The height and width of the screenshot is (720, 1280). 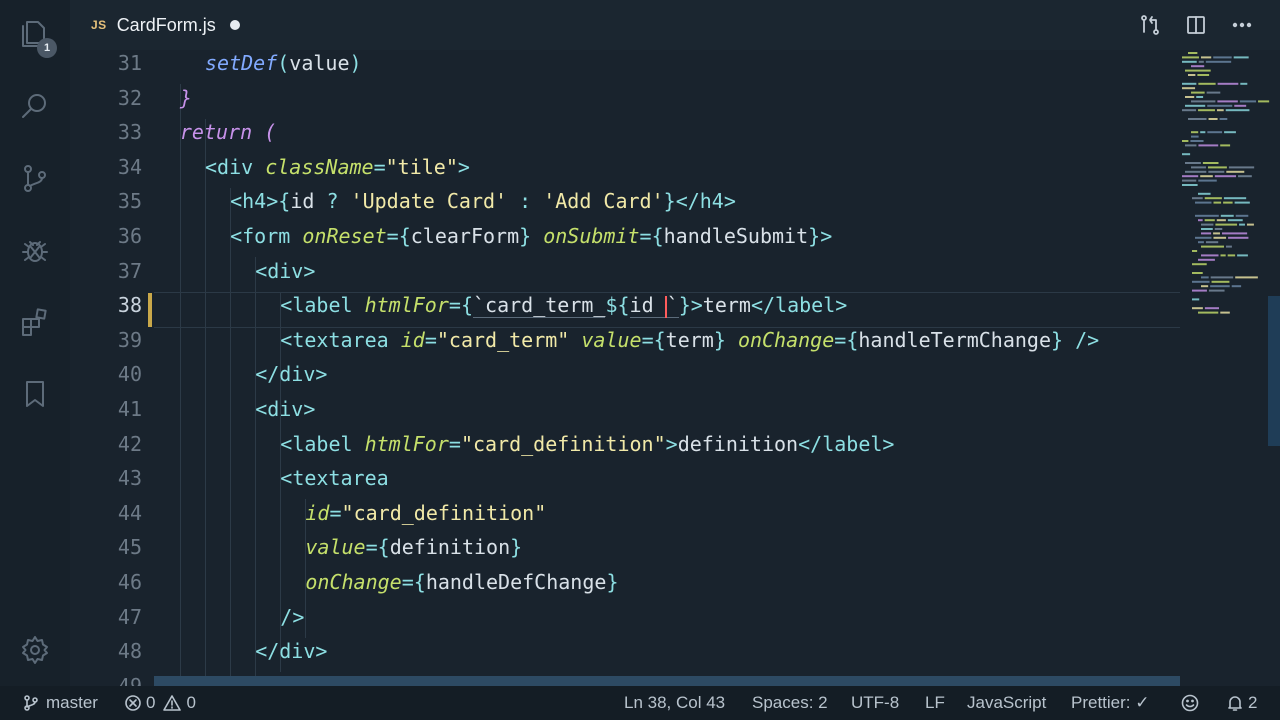 I want to click on search-icon, so click(x=35, y=106).